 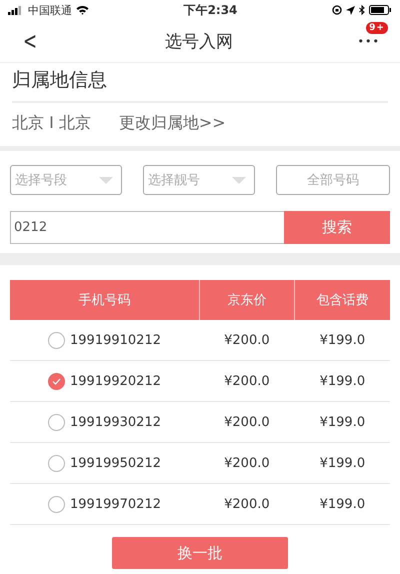 I want to click on phone-number: 19919920212, so click(x=115, y=381).